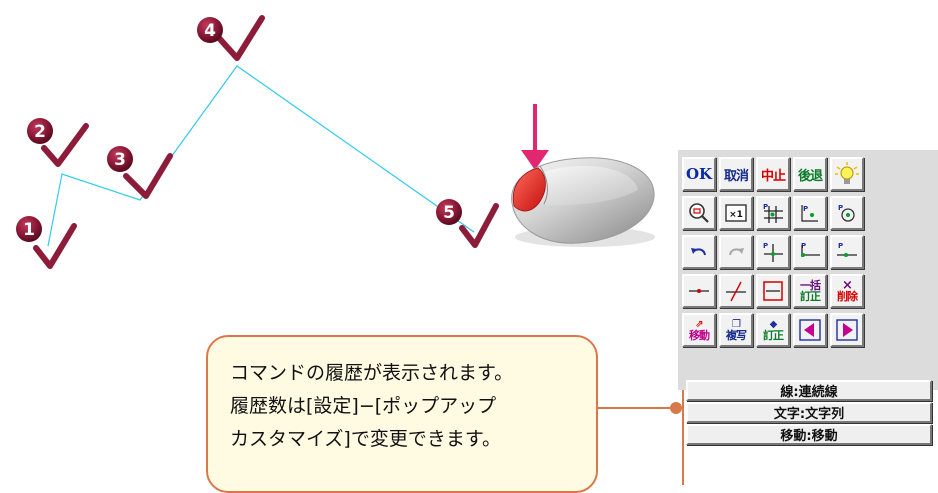 This screenshot has height=493, width=938. I want to click on line-point-icon, so click(699, 291).